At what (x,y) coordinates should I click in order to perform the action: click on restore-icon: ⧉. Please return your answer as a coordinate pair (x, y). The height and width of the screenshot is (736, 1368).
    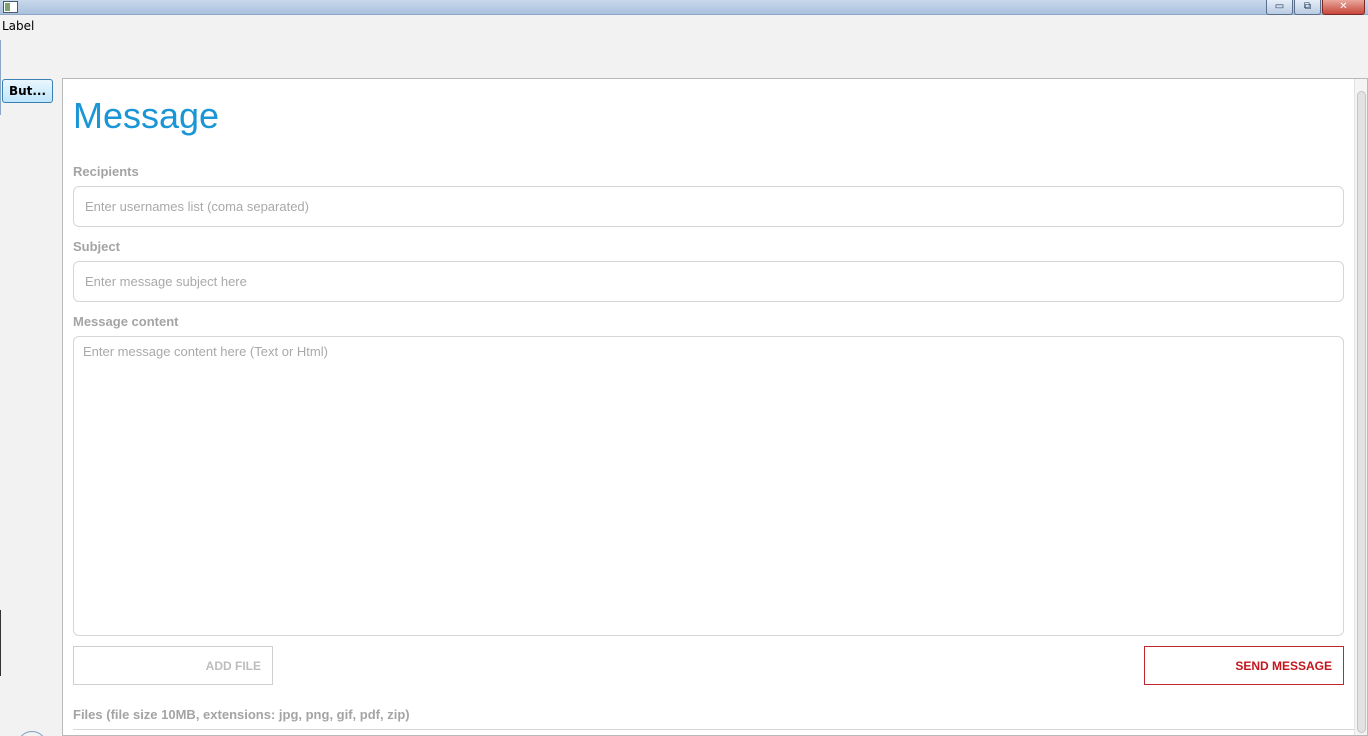
    Looking at the image, I should click on (1307, 7).